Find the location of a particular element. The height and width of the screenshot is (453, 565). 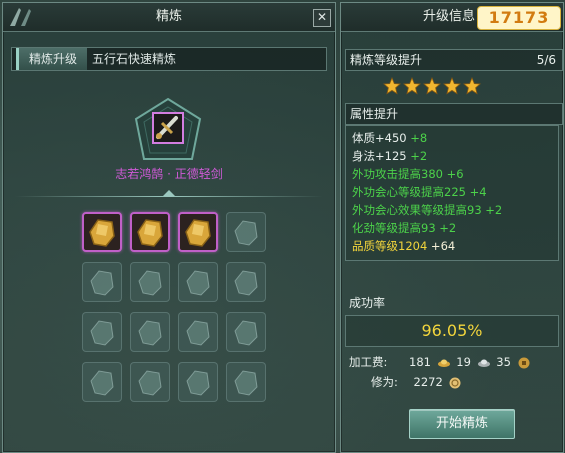

start-refine-button: 开始精炼 is located at coordinates (462, 424).